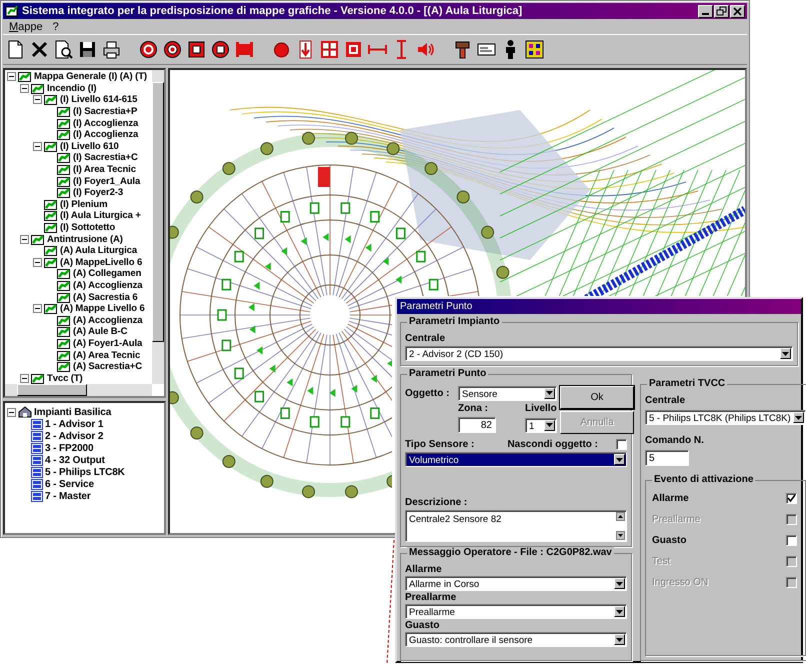  I want to click on tree-item: (A) Sacrestia+C, so click(107, 366).